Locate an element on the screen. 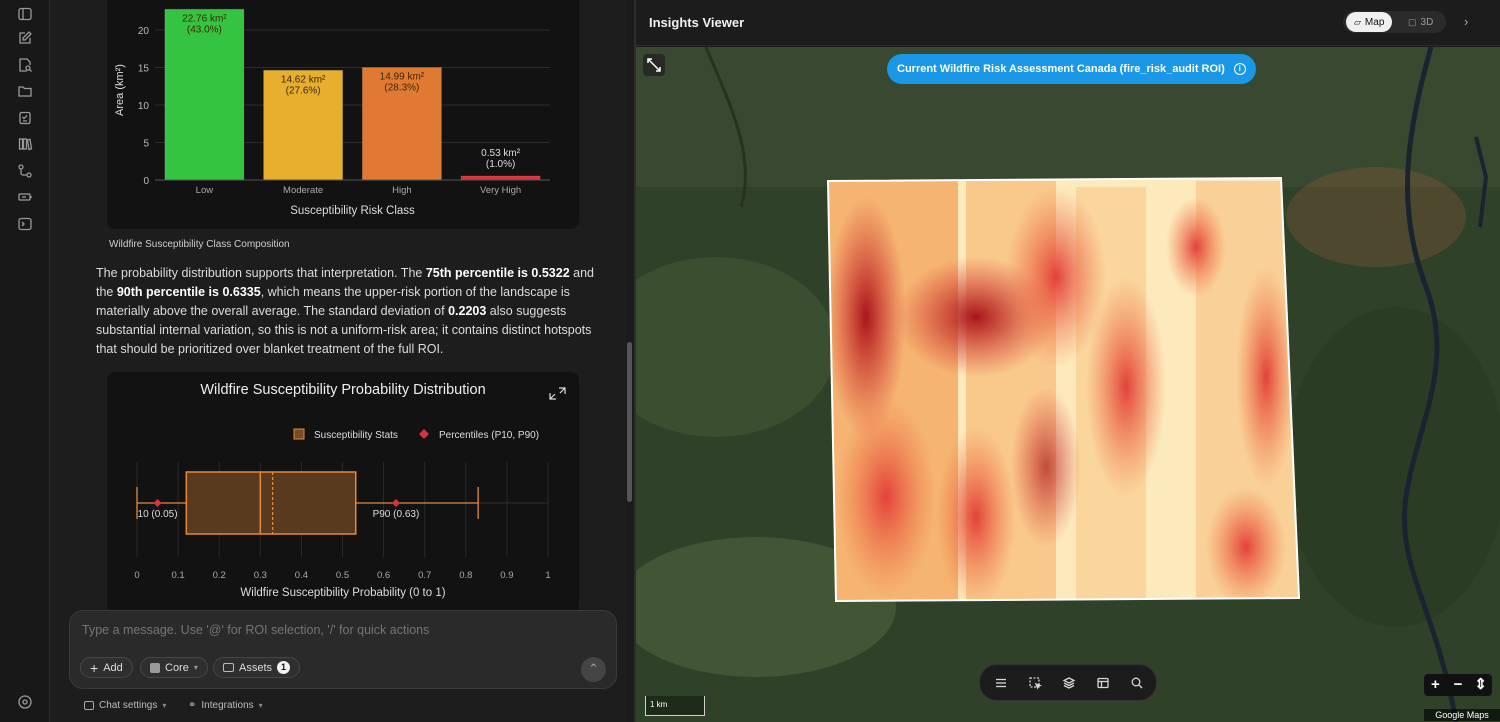  legend-label-stats: Susceptibility Stats is located at coordinates (356, 435).